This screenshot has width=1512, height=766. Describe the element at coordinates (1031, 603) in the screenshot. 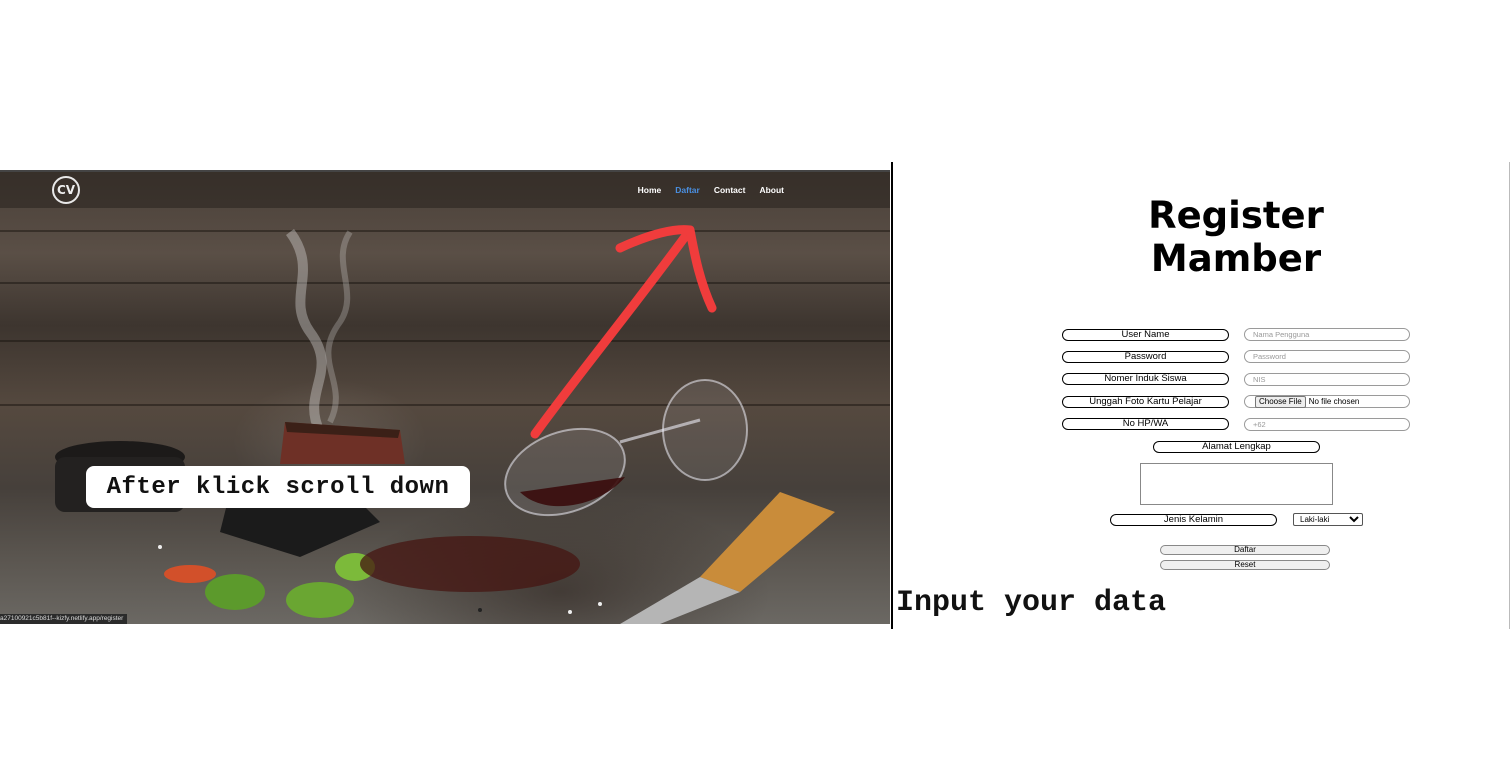

I see `caption-input-note: Input your data` at that location.